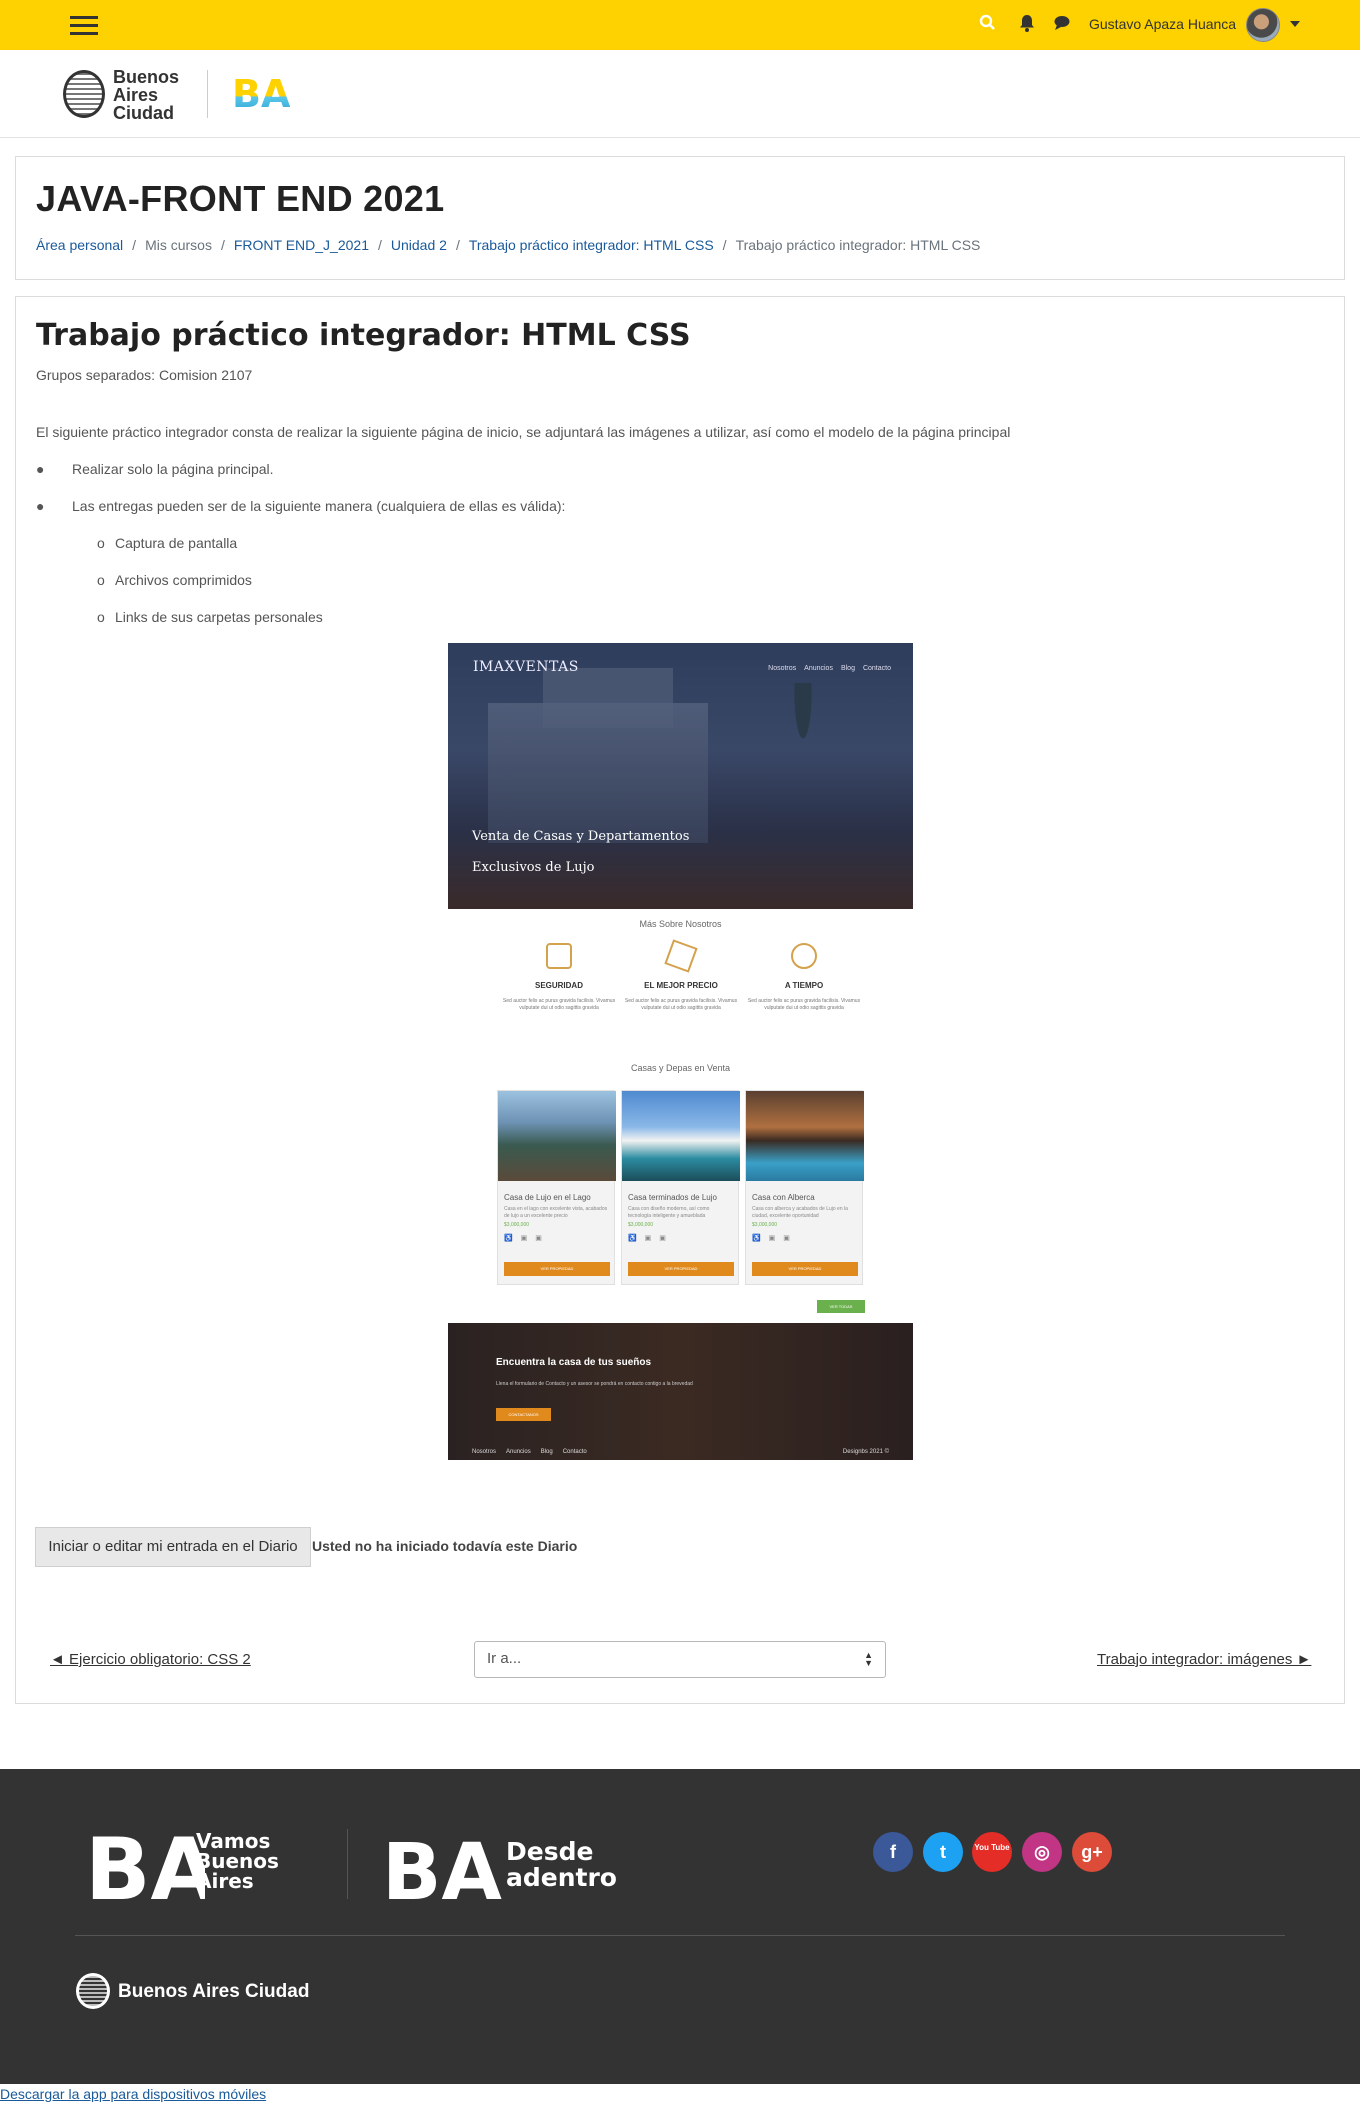  I want to click on user-name: Gustavo Apaza Huanca, so click(1162, 24).